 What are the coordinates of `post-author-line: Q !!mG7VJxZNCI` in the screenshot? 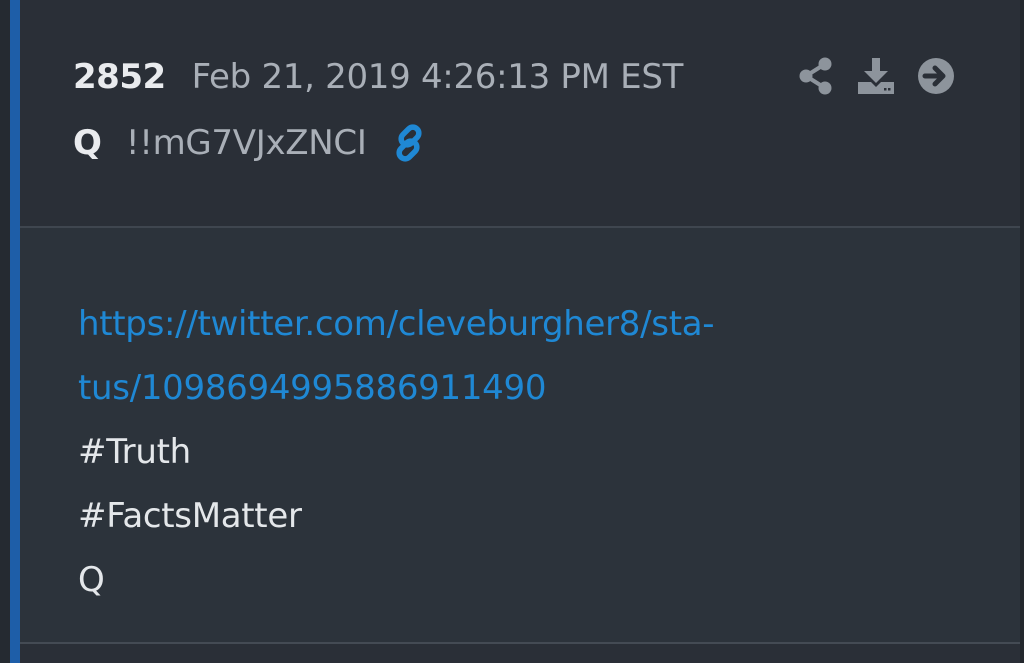 It's located at (251, 143).